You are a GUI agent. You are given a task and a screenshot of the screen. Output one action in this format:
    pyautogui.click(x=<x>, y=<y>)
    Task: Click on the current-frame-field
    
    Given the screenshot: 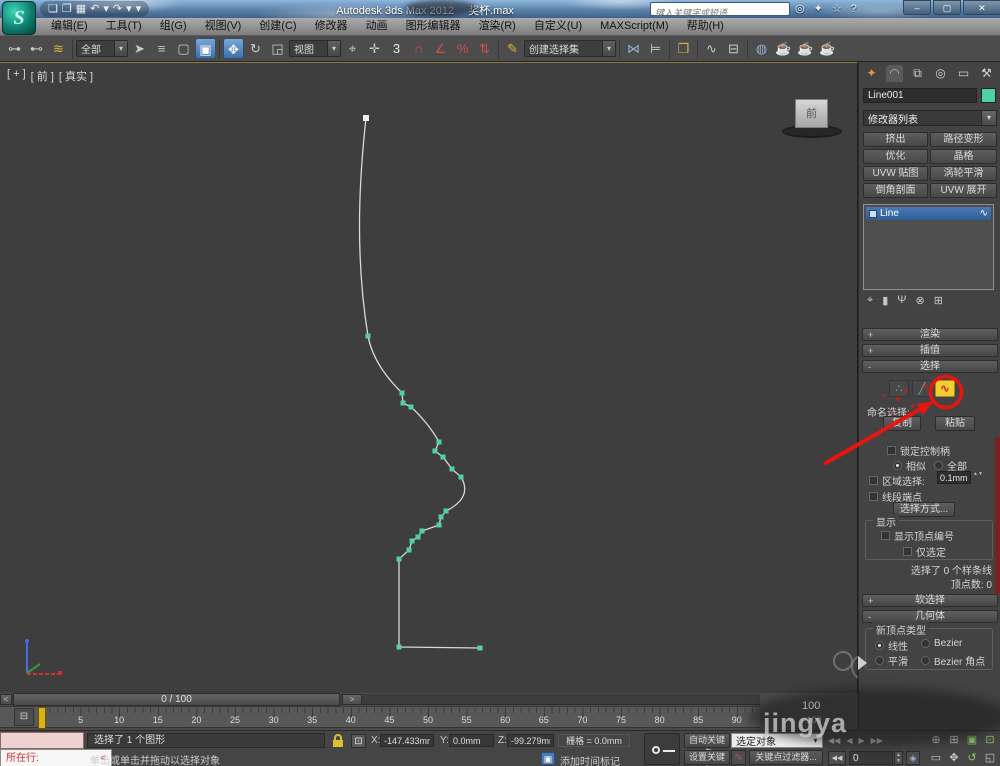 What is the action you would take?
    pyautogui.click(x=871, y=758)
    